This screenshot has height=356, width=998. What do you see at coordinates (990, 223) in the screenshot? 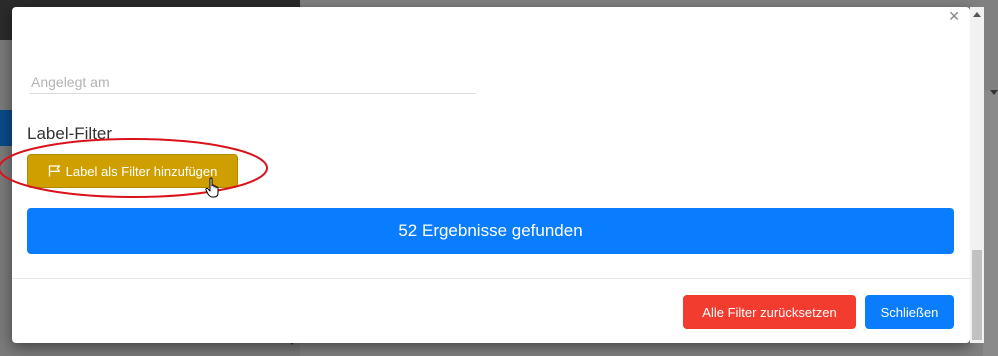
I see `background-scroll-strip` at bounding box center [990, 223].